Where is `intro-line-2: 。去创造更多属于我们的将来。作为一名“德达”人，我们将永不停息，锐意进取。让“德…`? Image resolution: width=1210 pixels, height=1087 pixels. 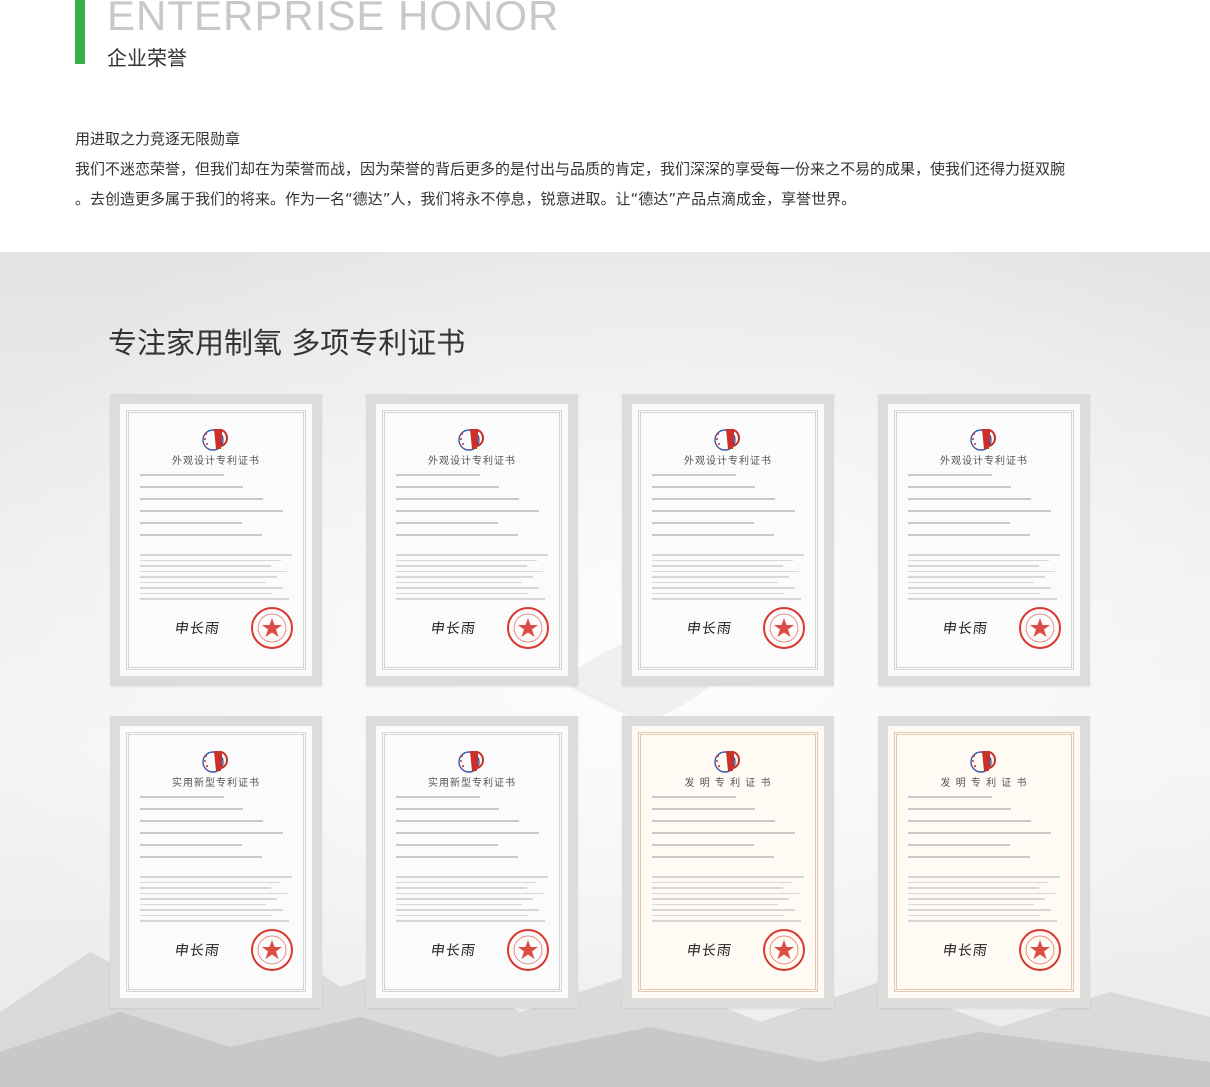 intro-line-2: 。去创造更多属于我们的将来。作为一名“德达”人，我们将永不停息，锐意进取。让“德… is located at coordinates (466, 199).